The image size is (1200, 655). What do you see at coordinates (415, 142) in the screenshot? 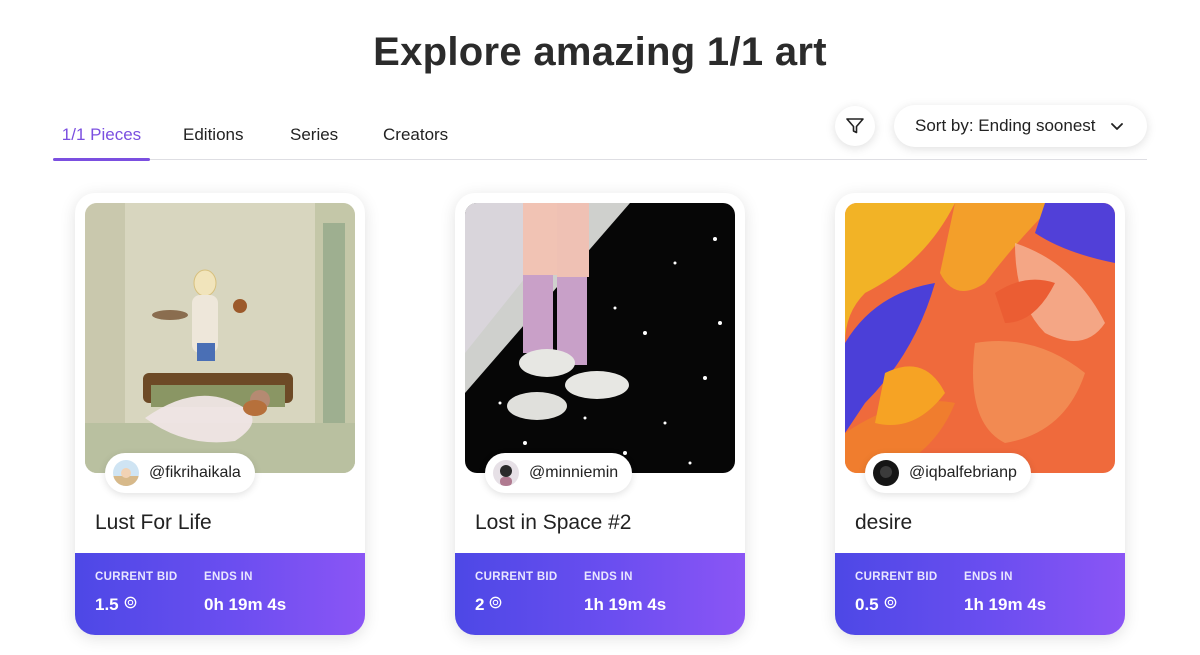
I see `tab-creators: Creators` at bounding box center [415, 142].